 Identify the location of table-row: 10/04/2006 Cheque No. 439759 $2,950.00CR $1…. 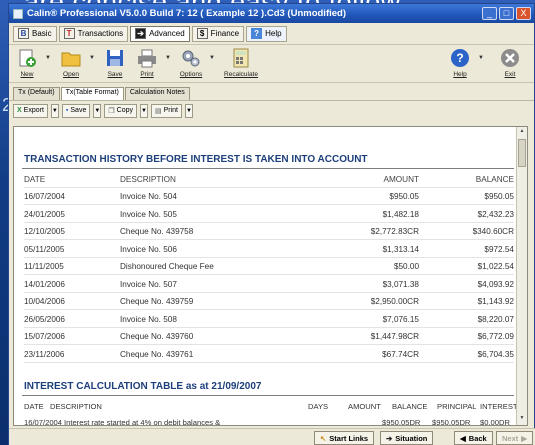
(269, 301).